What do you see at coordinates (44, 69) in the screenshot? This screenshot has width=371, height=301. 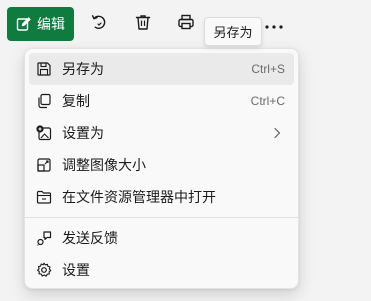 I see `save-icon` at bounding box center [44, 69].